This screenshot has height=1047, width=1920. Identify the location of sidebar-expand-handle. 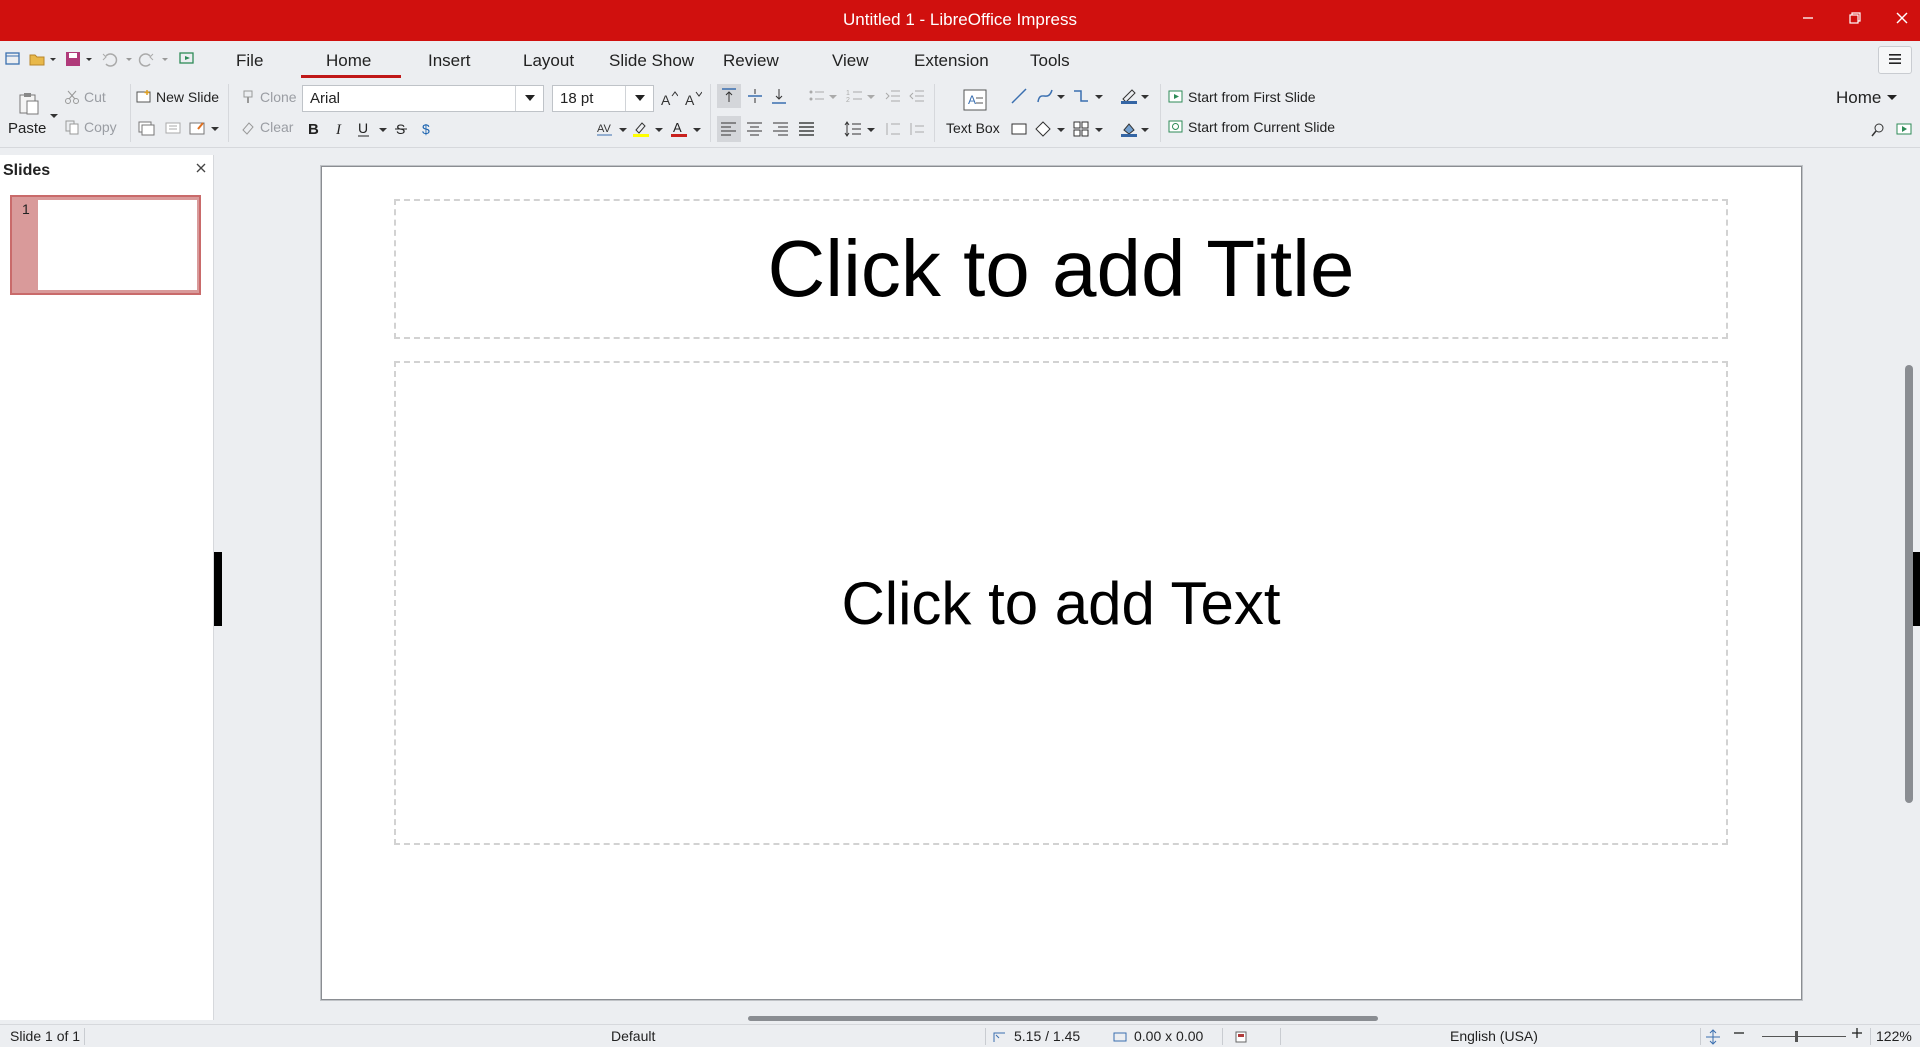
(1916, 589).